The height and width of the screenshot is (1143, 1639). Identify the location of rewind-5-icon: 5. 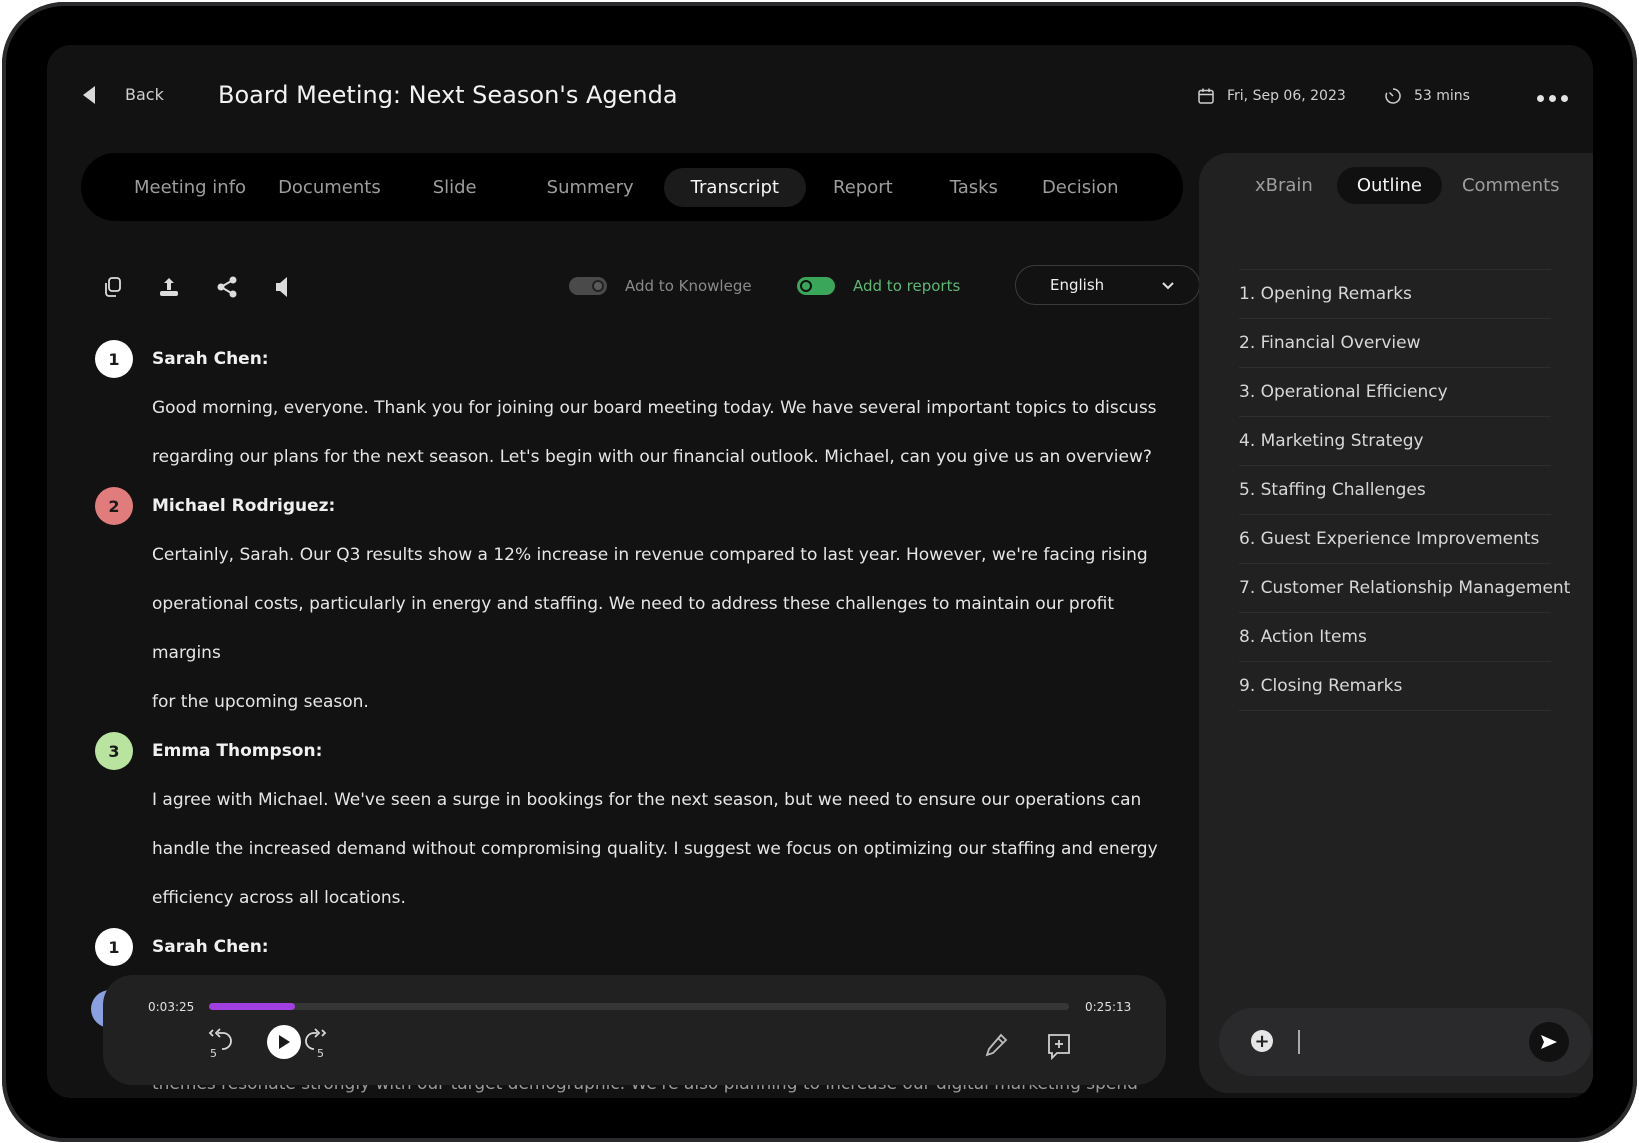
(220, 1044).